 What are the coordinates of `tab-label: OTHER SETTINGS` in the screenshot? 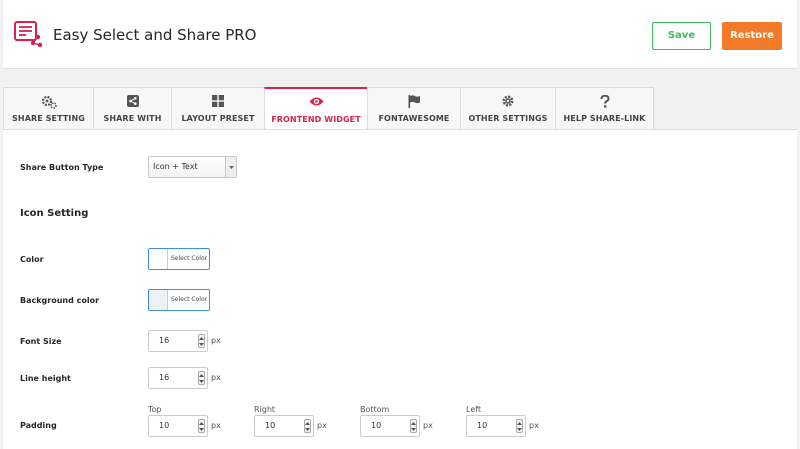 It's located at (508, 118).